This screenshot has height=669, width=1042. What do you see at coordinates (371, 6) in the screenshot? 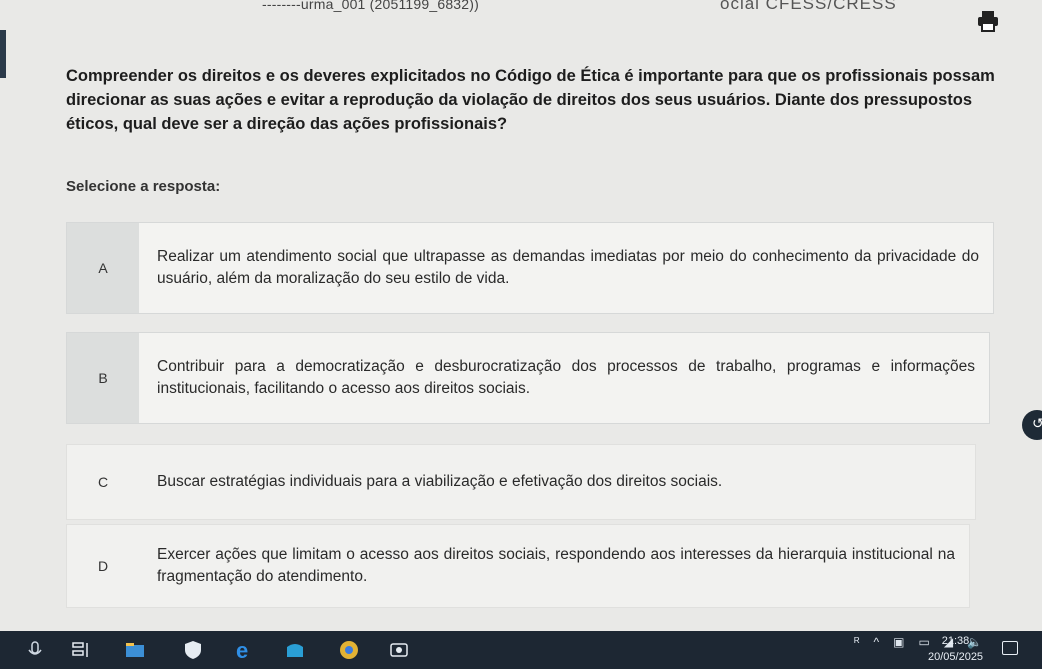
I see `course-title: ‑‑‑‑‑‑‑‑urma_001 (2051199_6832))` at bounding box center [371, 6].